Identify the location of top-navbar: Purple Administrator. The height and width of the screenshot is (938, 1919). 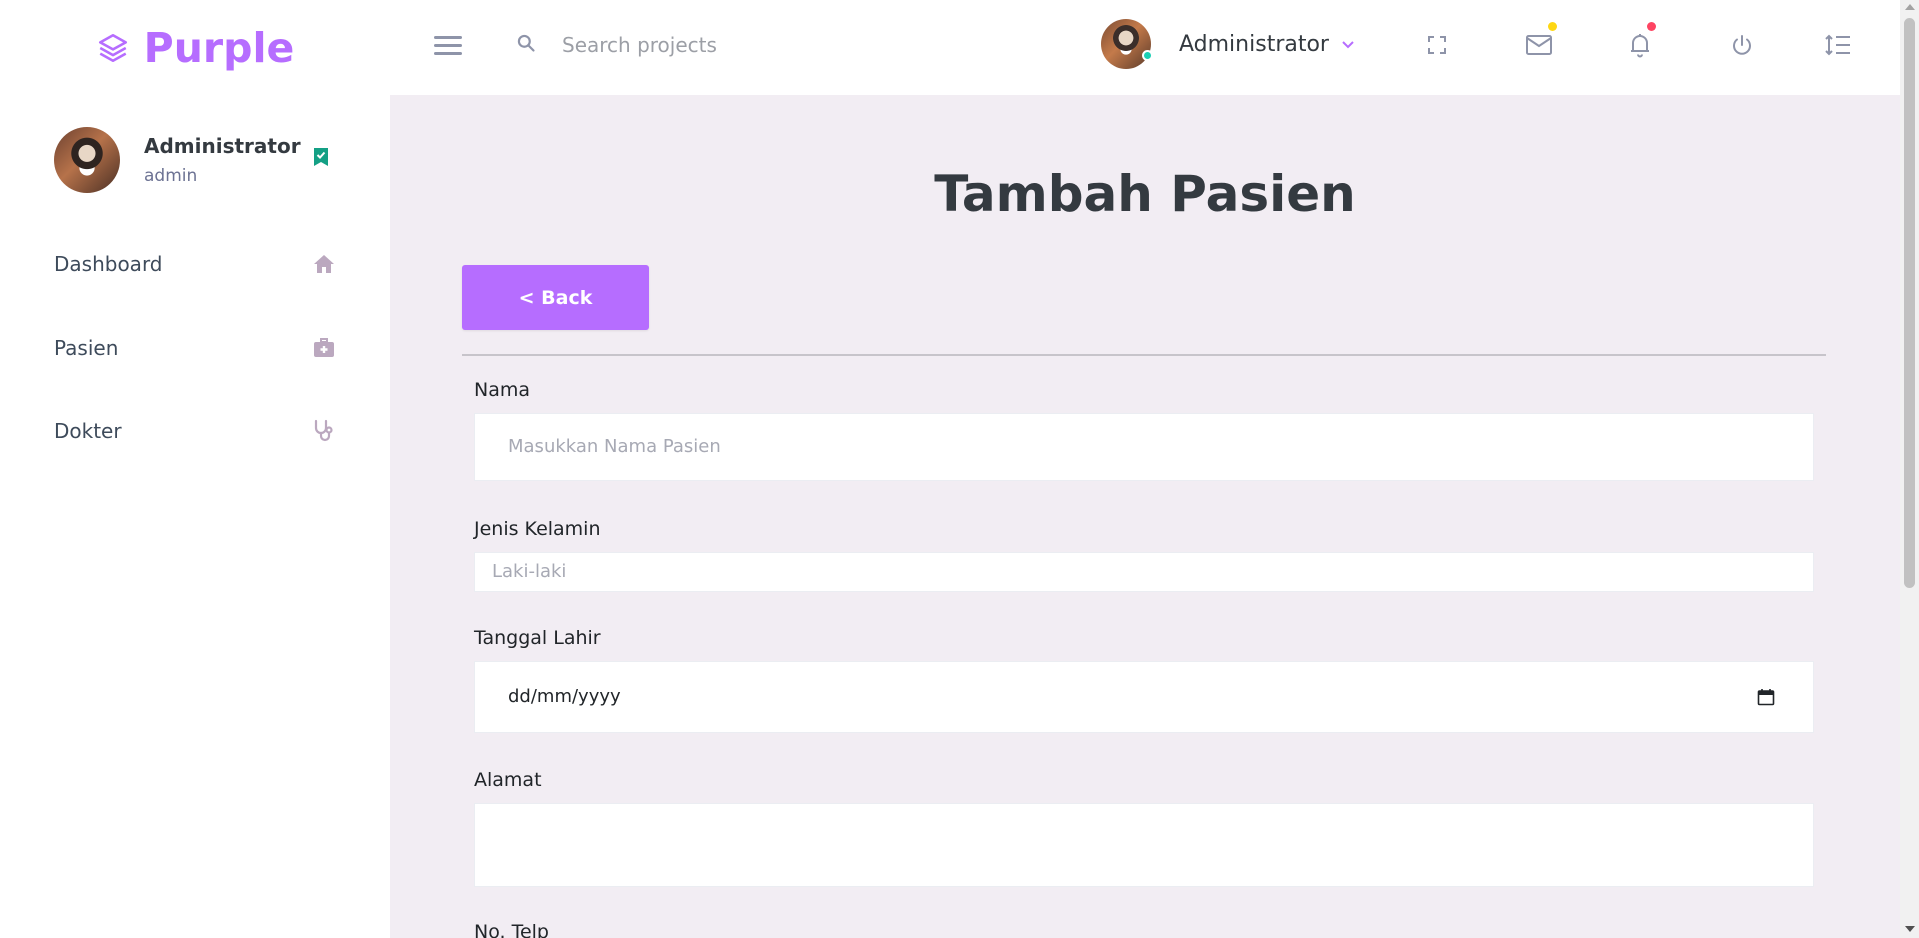
(950, 47).